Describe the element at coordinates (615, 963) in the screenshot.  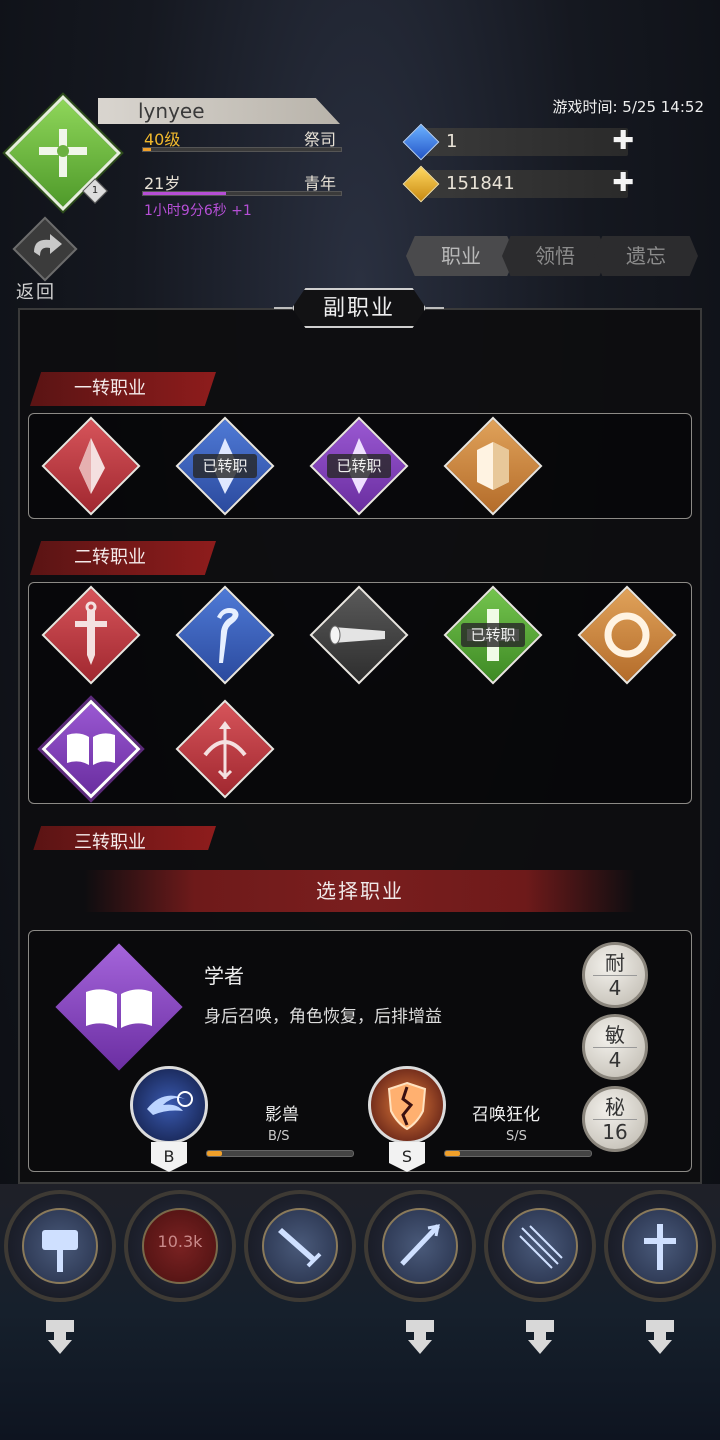
I see `attr-key: 耐` at that location.